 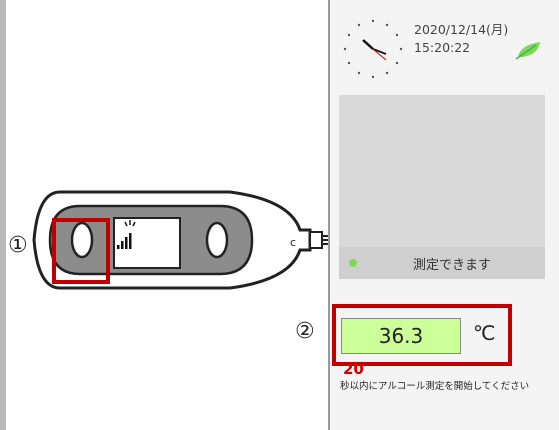 What do you see at coordinates (452, 265) in the screenshot?
I see `status-text: 測定できます` at bounding box center [452, 265].